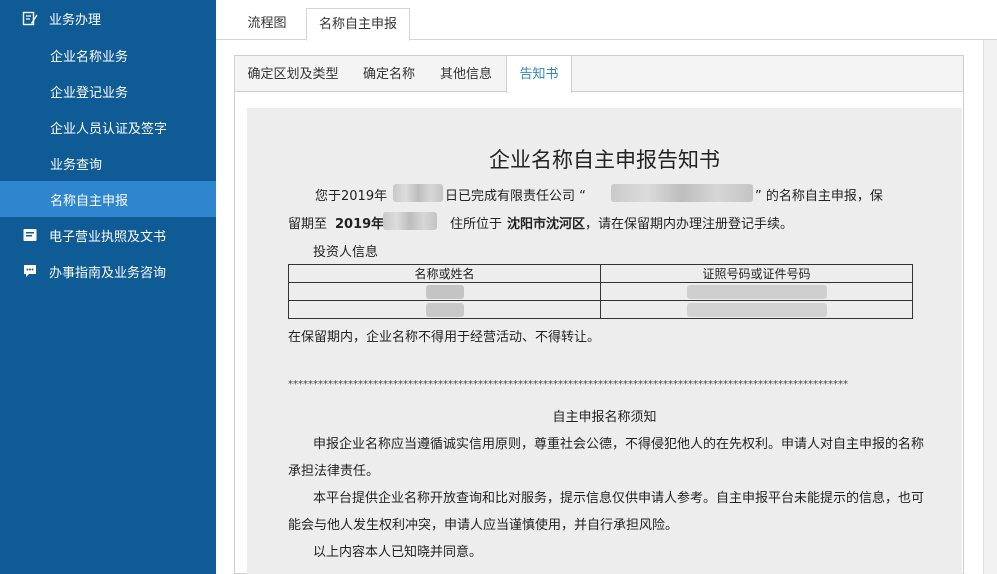  Describe the element at coordinates (466, 74) in the screenshot. I see `tab-other-info: 其他信息` at that location.